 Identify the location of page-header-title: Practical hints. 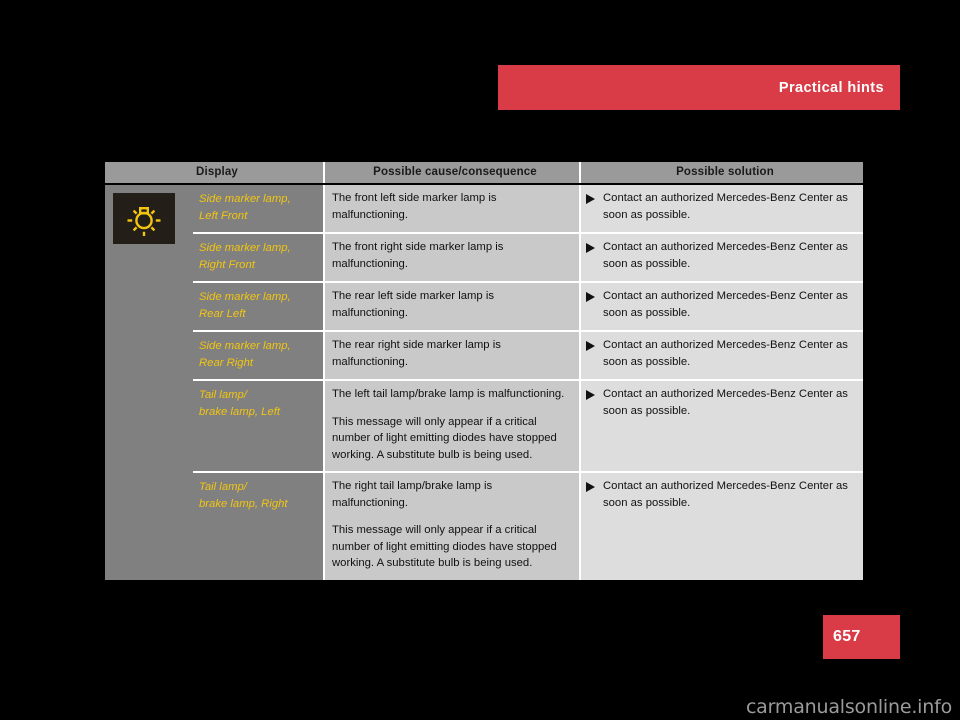
(831, 87).